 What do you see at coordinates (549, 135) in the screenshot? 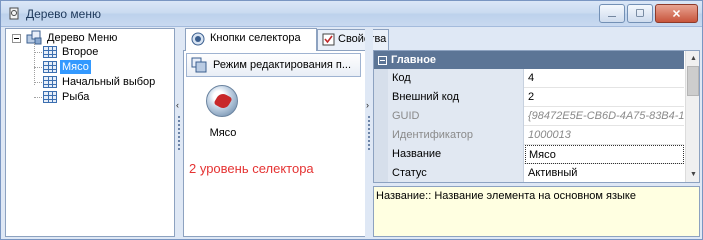
I see `property-value: 1000013` at bounding box center [549, 135].